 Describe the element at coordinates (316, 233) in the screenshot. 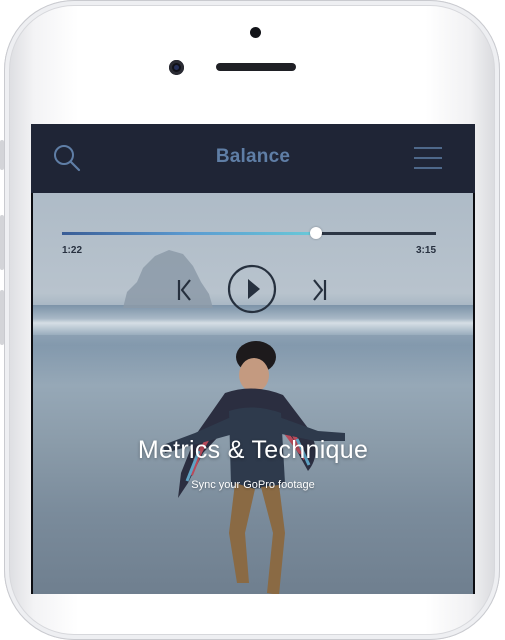

I see `progress-scrubber-handle` at that location.